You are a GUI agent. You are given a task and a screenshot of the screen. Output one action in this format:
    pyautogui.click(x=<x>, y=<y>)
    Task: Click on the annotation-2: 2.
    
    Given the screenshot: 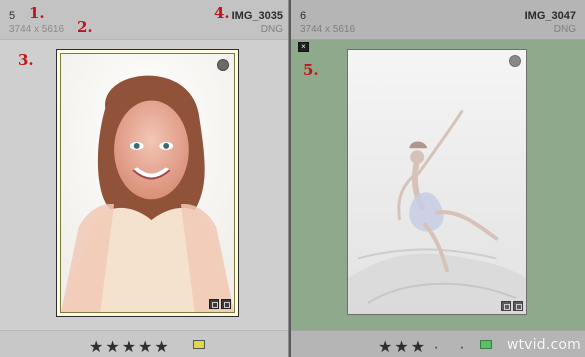 What is the action you would take?
    pyautogui.click(x=85, y=27)
    